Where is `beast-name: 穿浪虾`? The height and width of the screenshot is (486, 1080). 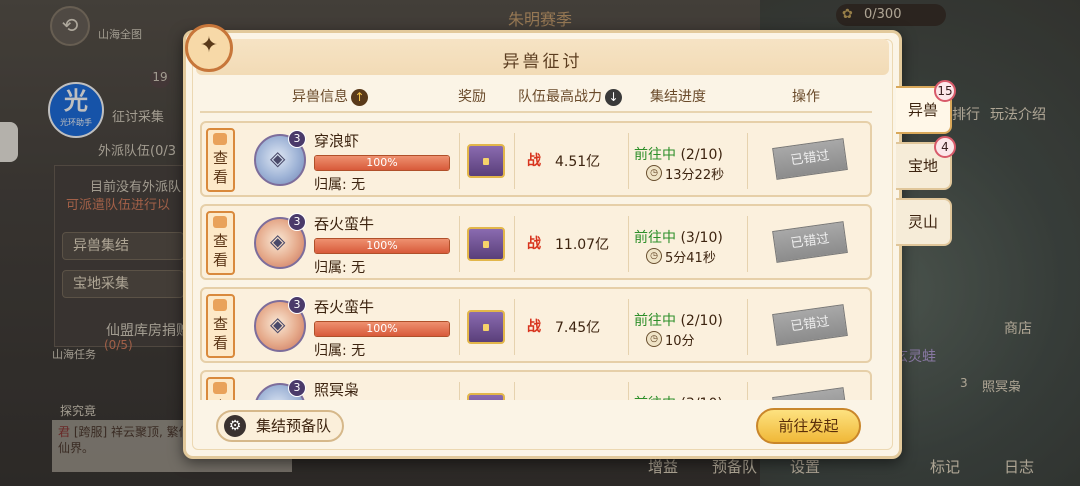
beast-name: 穿浪虾 is located at coordinates (337, 141).